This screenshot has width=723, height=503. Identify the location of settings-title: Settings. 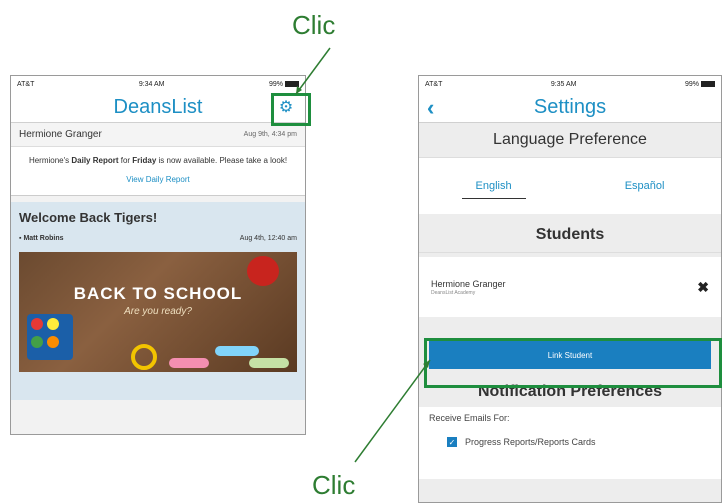
(570, 106).